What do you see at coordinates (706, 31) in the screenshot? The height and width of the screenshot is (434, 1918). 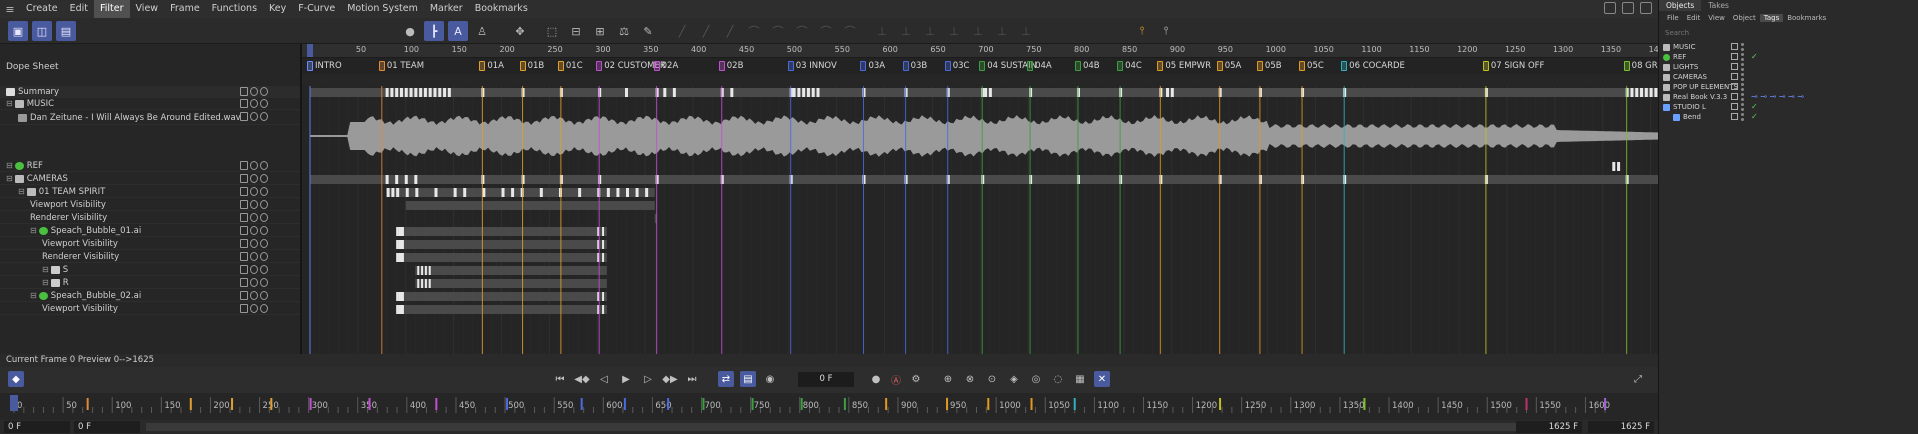 I see `curve-step-icon: ╱` at bounding box center [706, 31].